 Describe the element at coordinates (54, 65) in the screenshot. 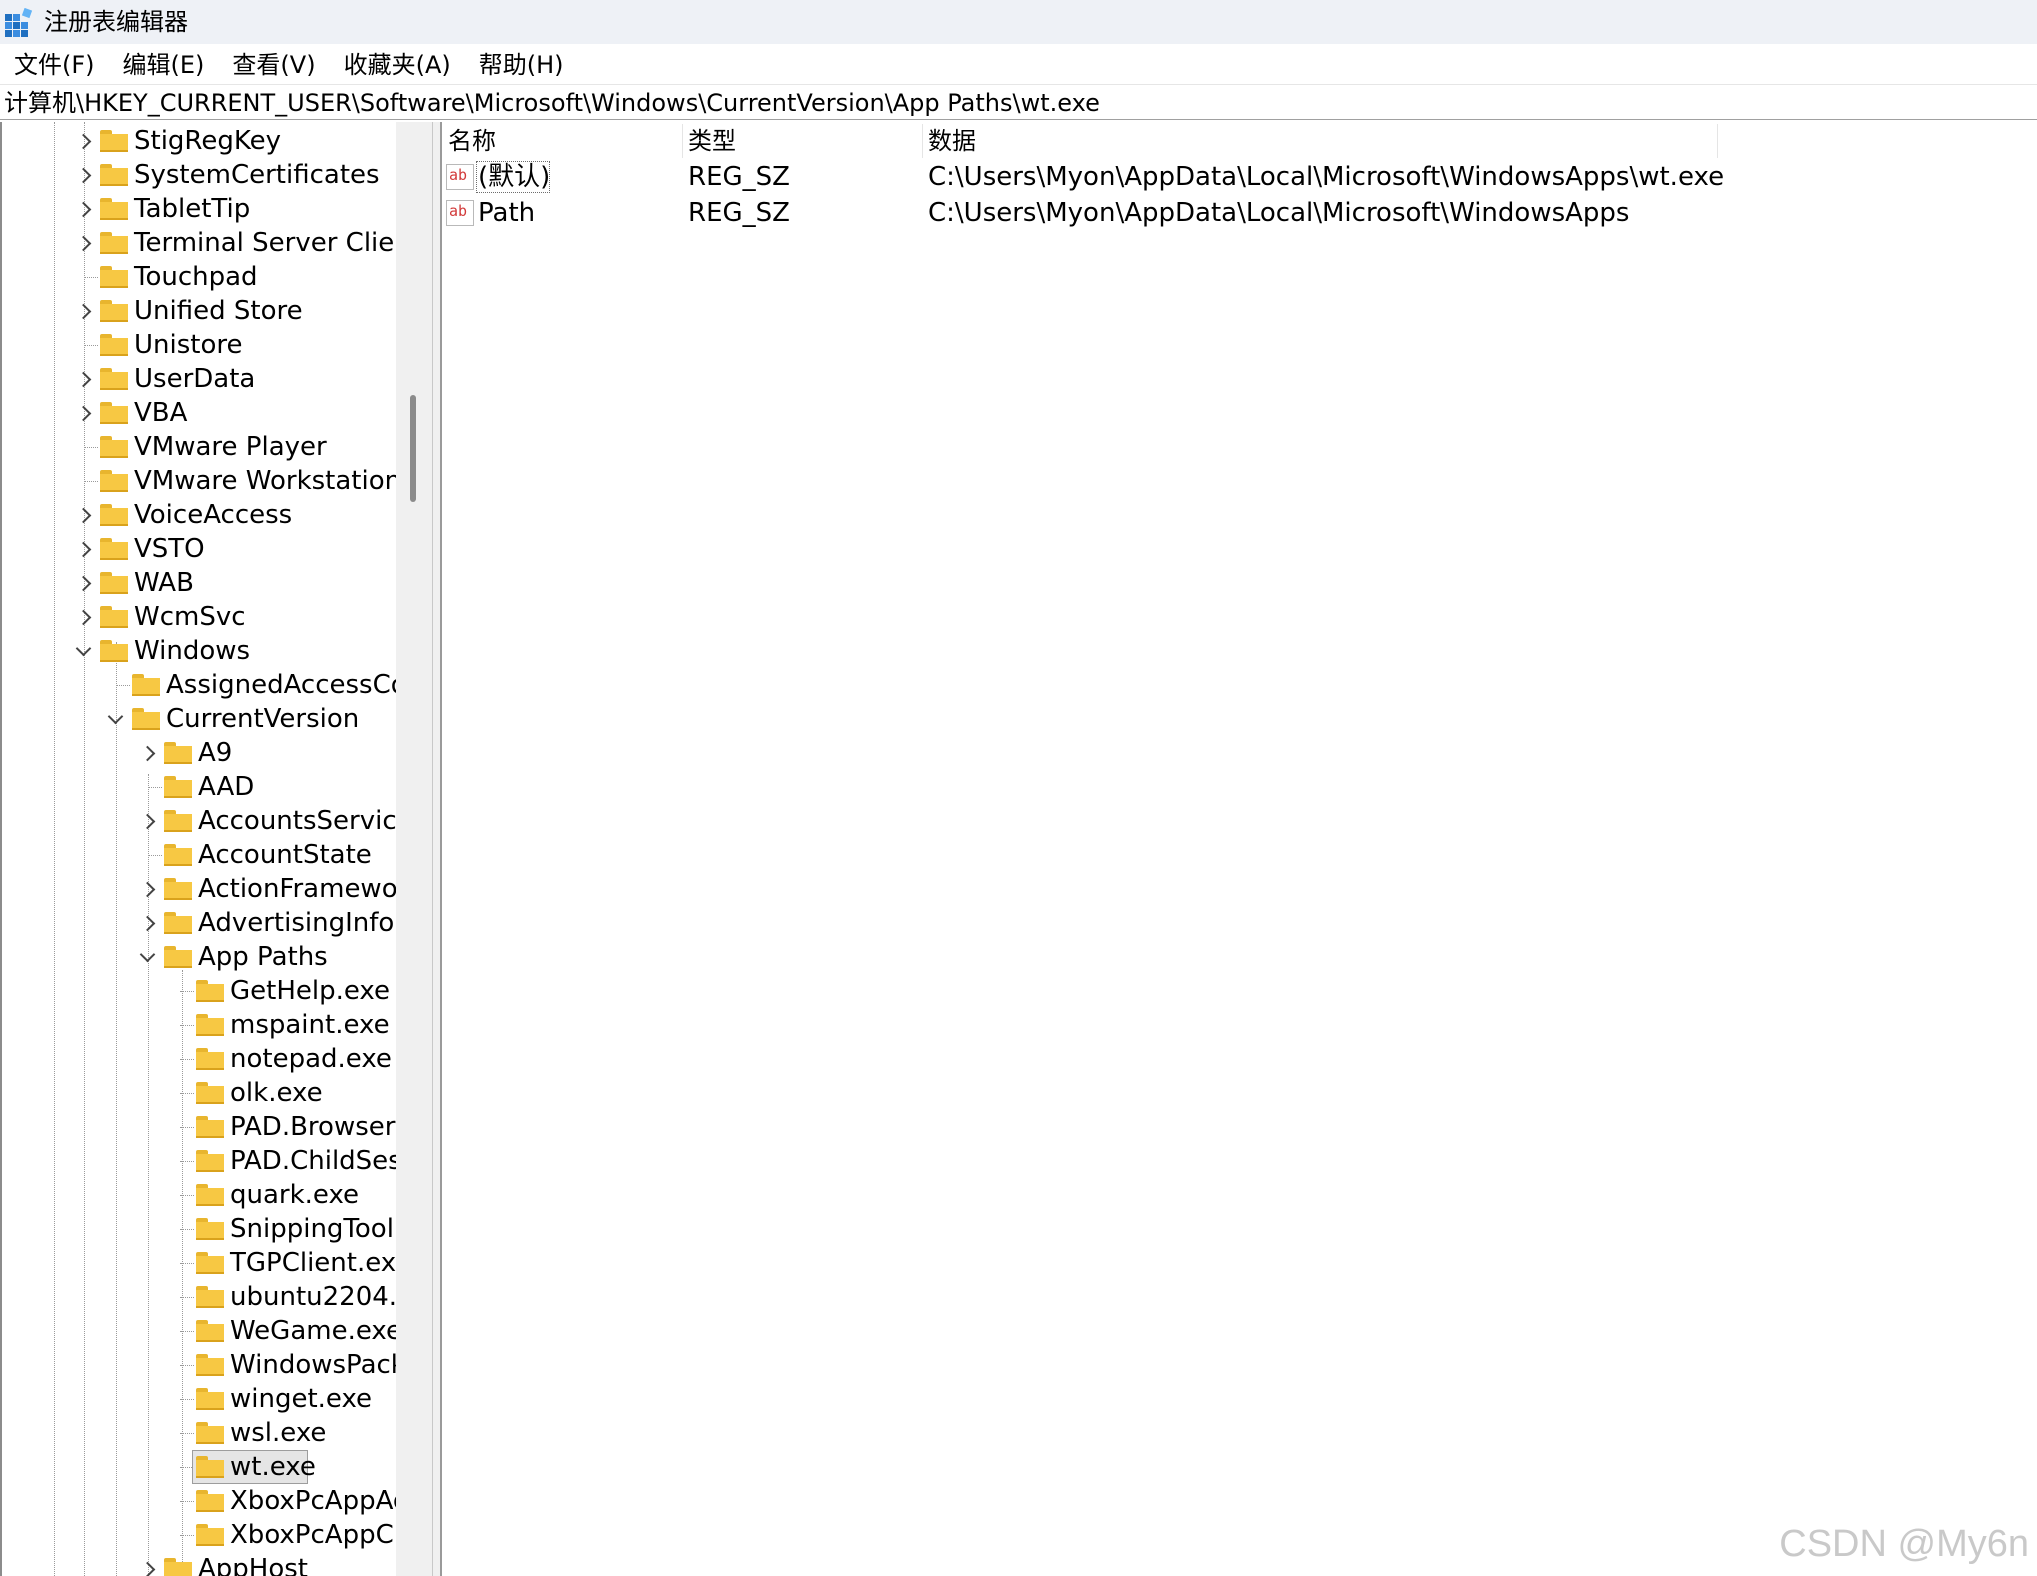

I see `menu-file: 文件(F)` at that location.